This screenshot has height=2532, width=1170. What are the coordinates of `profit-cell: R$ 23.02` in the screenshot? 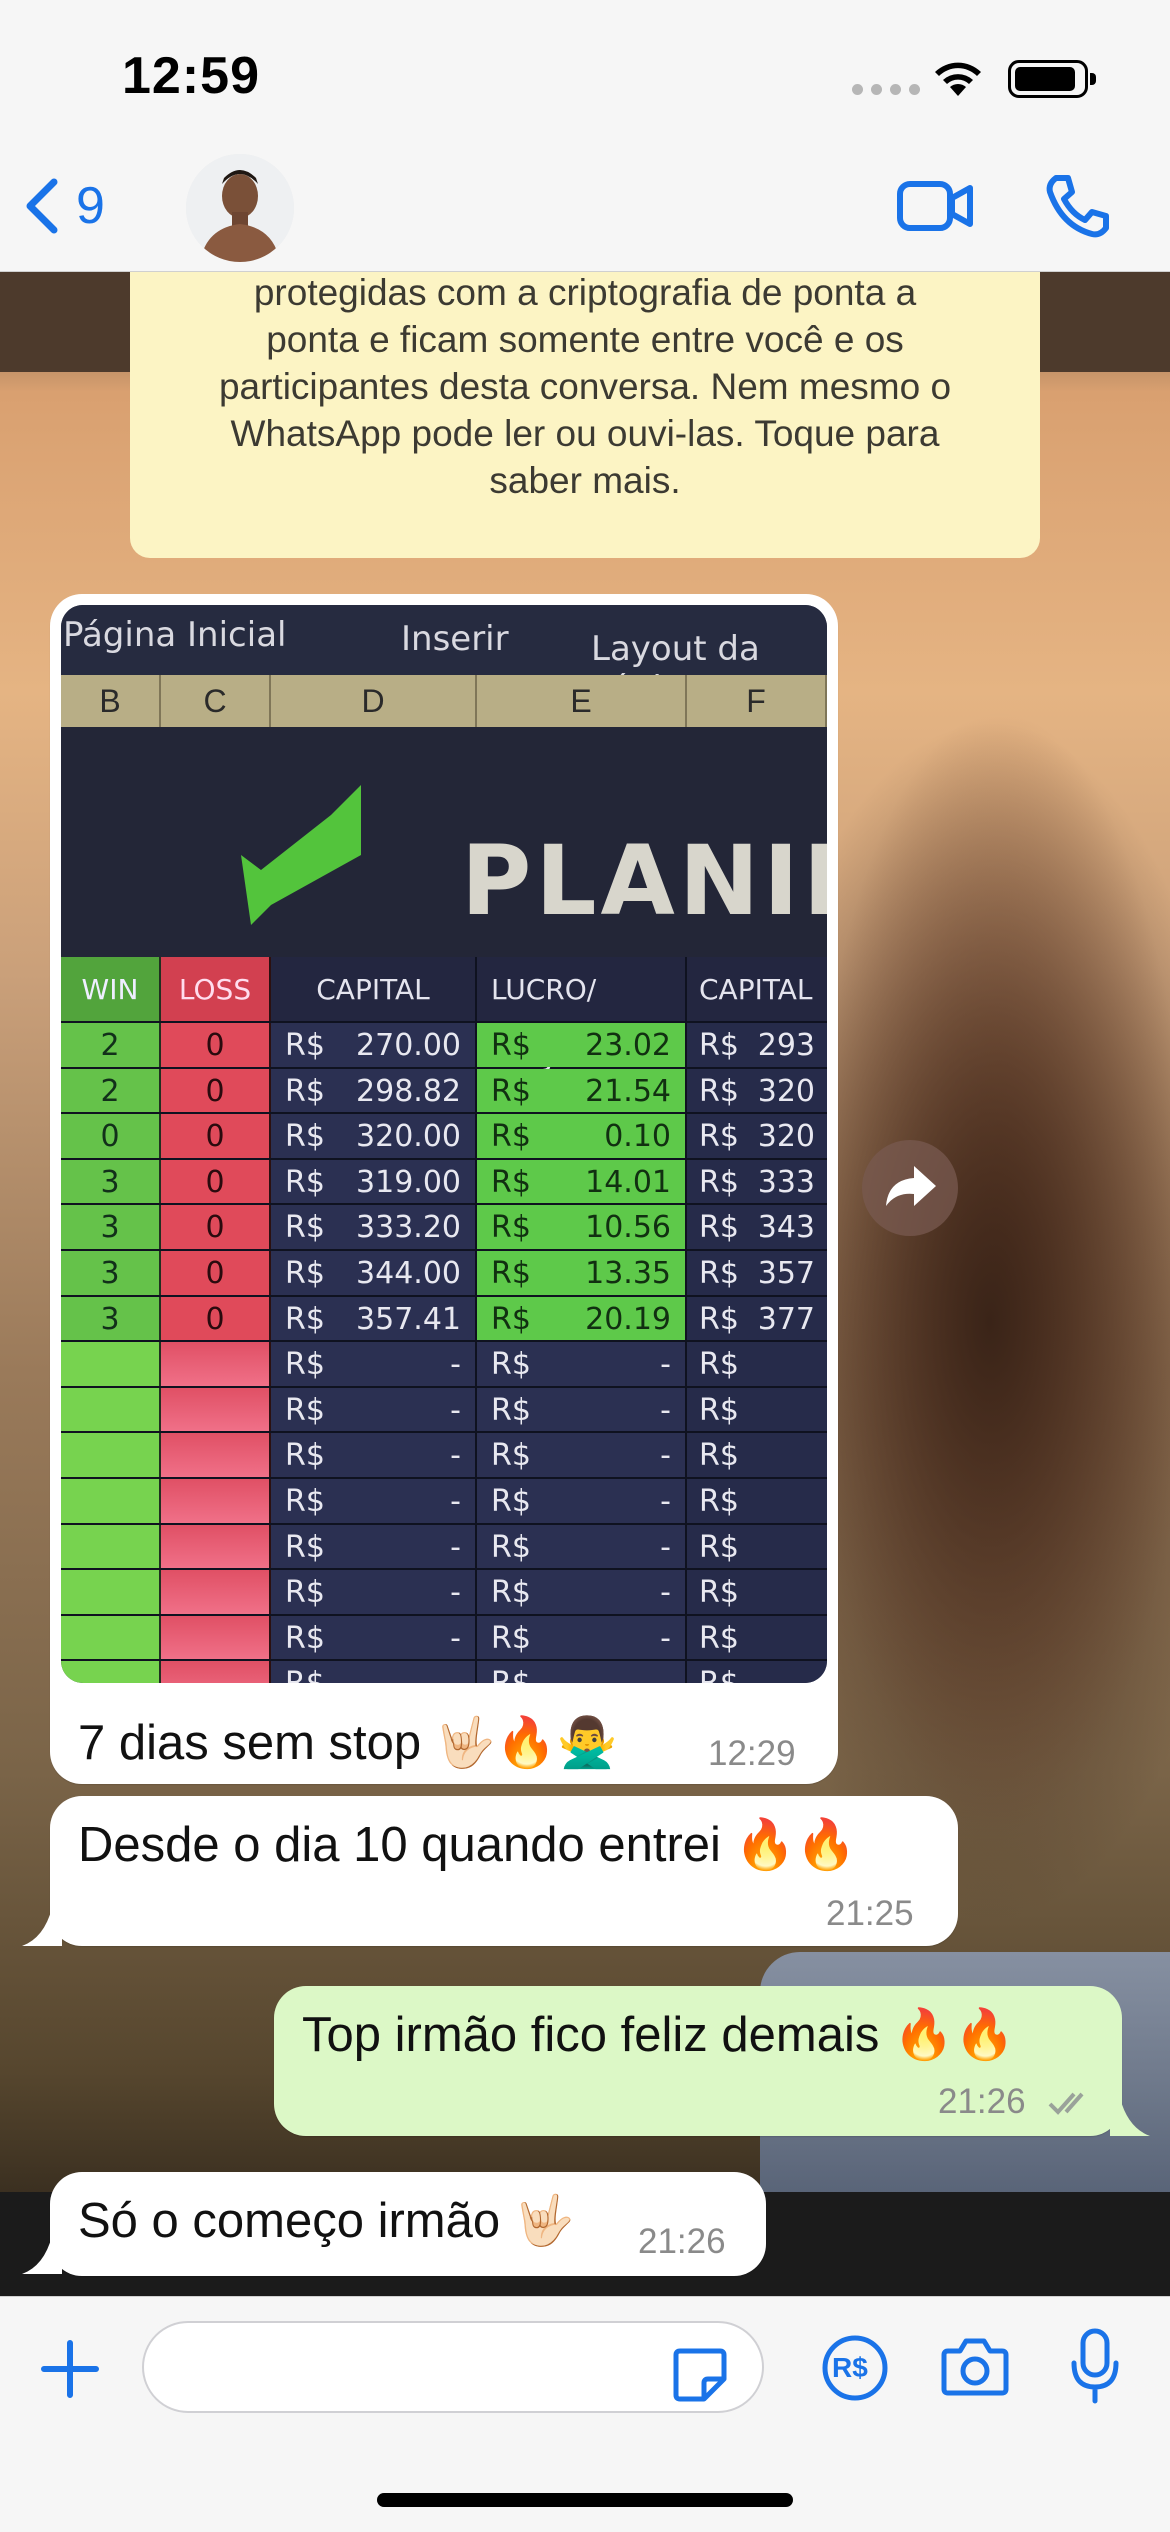 It's located at (582, 1045).